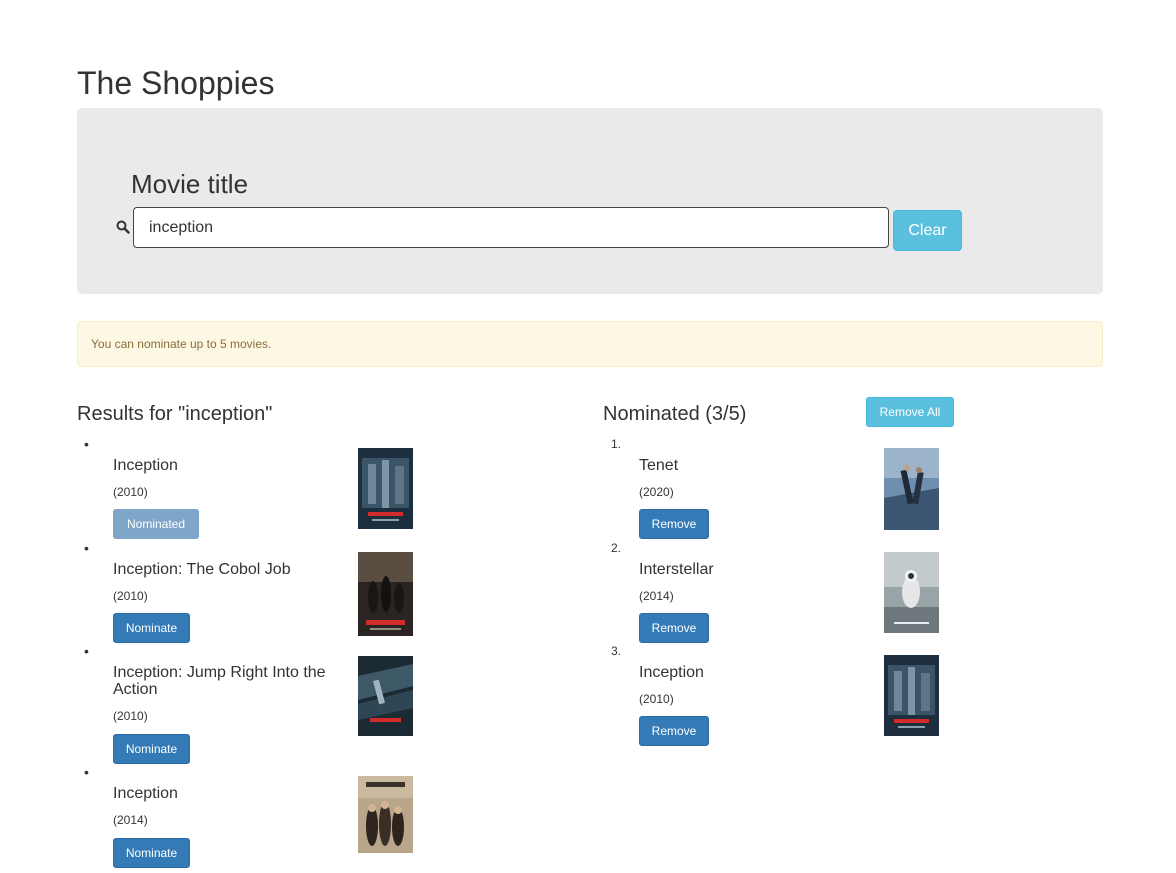 The image size is (1176, 873). Describe the element at coordinates (385, 696) in the screenshot. I see `jump-right-poster-icon` at that location.